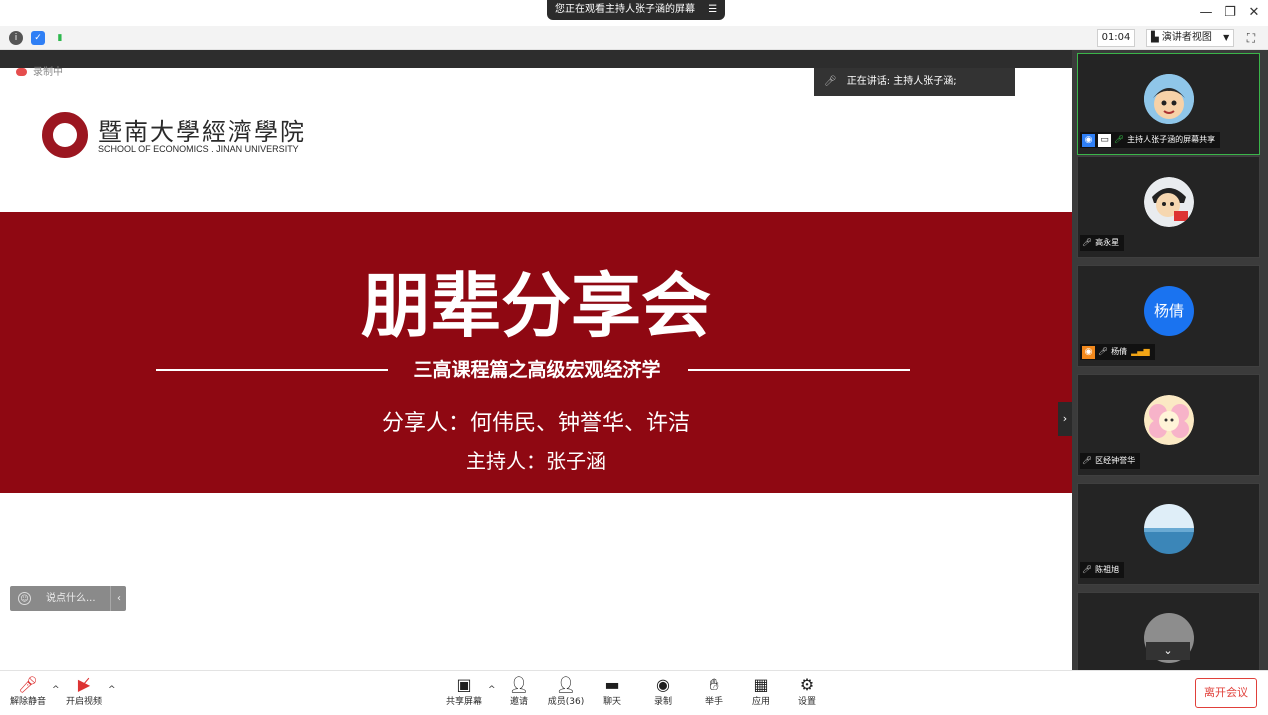  I want to click on settings-button: ⚙ 设置, so click(807, 695).